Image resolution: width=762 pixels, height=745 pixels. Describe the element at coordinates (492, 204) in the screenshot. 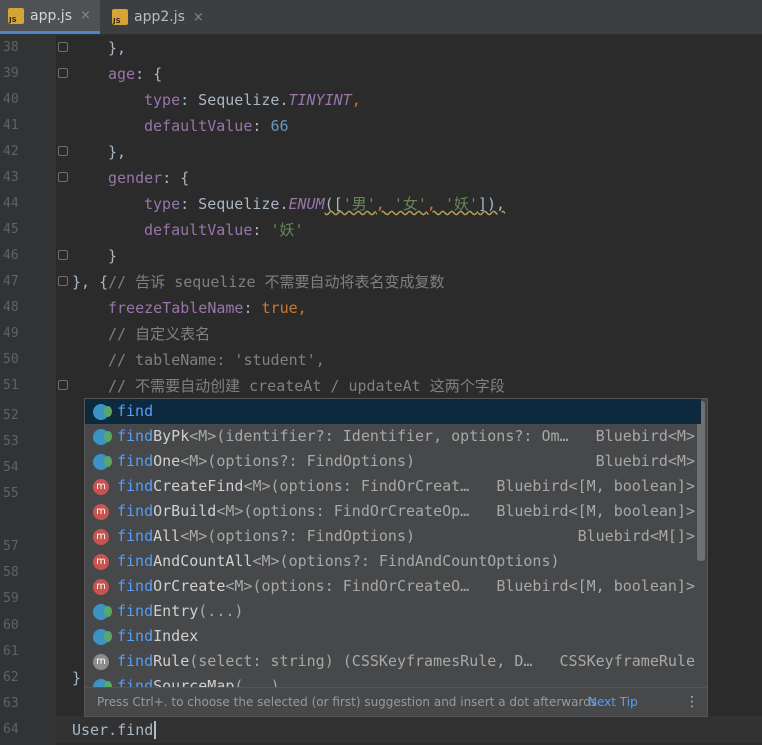

I see `code-text: ]),` at that location.